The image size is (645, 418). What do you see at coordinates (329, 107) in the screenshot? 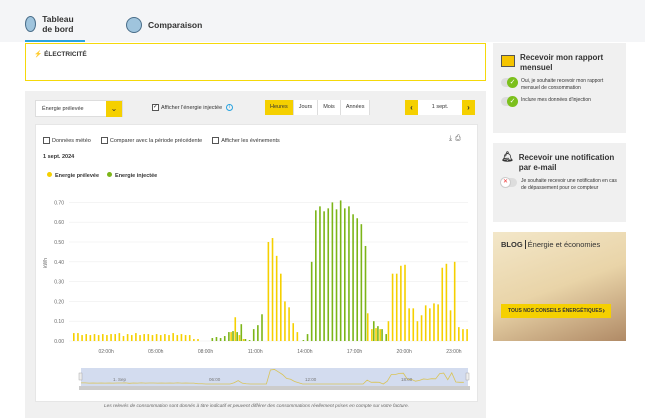
I see `period-months: Mois` at bounding box center [329, 107].